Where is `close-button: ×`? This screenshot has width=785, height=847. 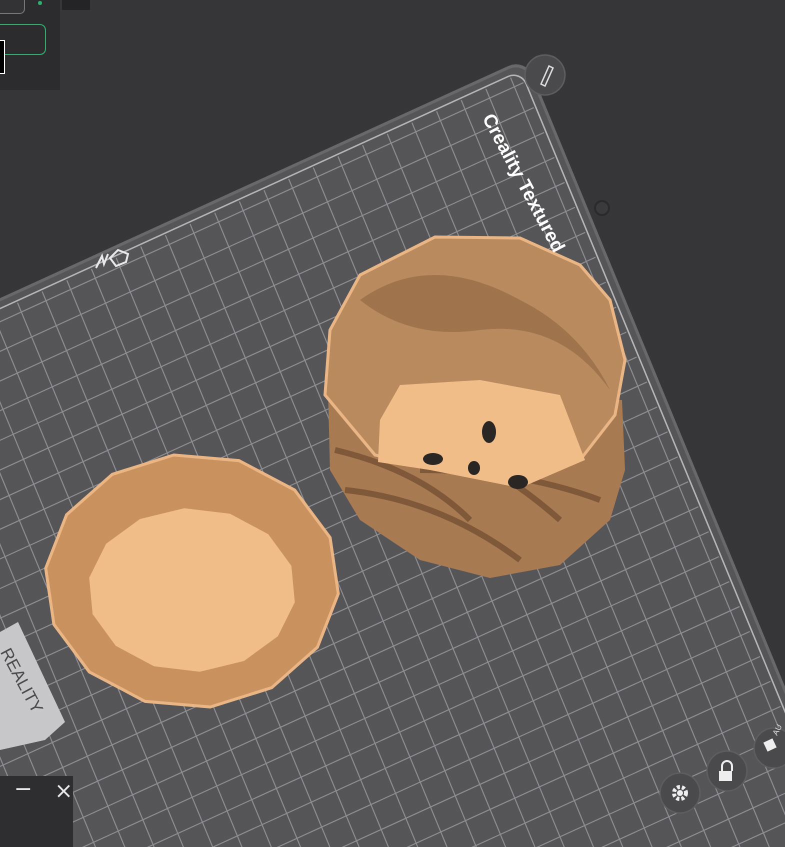
close-button: × is located at coordinates (63, 792).